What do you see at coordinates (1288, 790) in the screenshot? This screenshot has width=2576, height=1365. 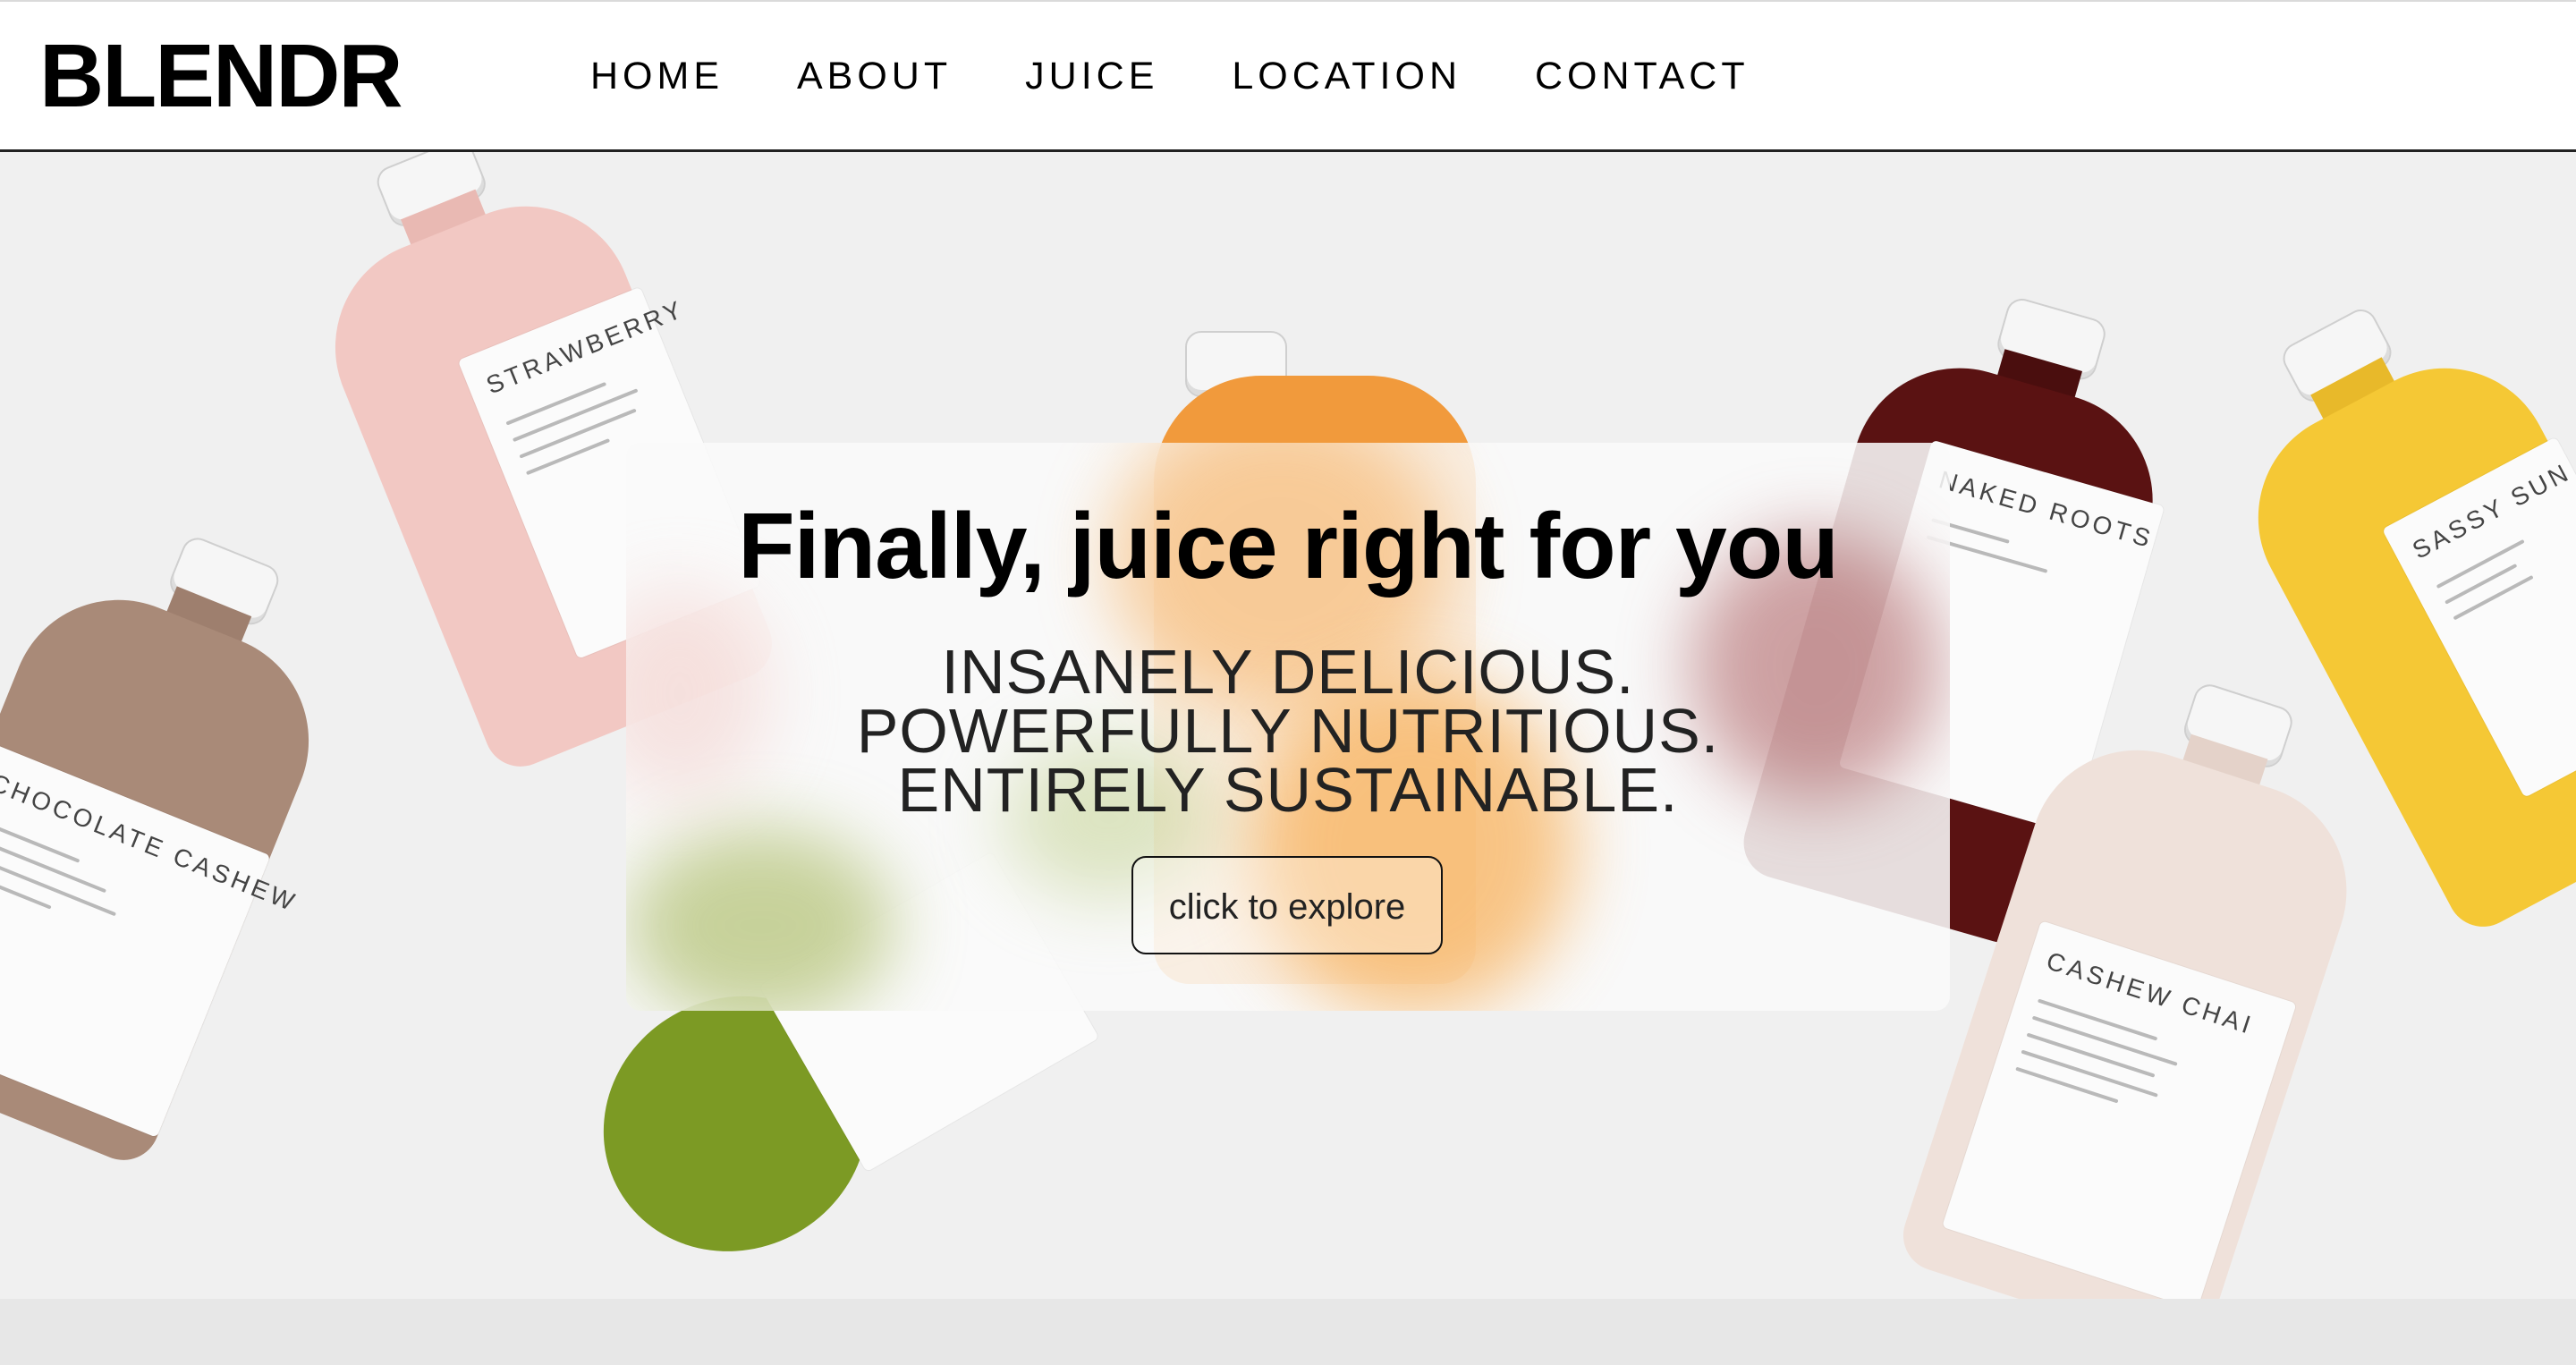 I see `tagline-3: ENTIRELY SUSTAINABLE.` at bounding box center [1288, 790].